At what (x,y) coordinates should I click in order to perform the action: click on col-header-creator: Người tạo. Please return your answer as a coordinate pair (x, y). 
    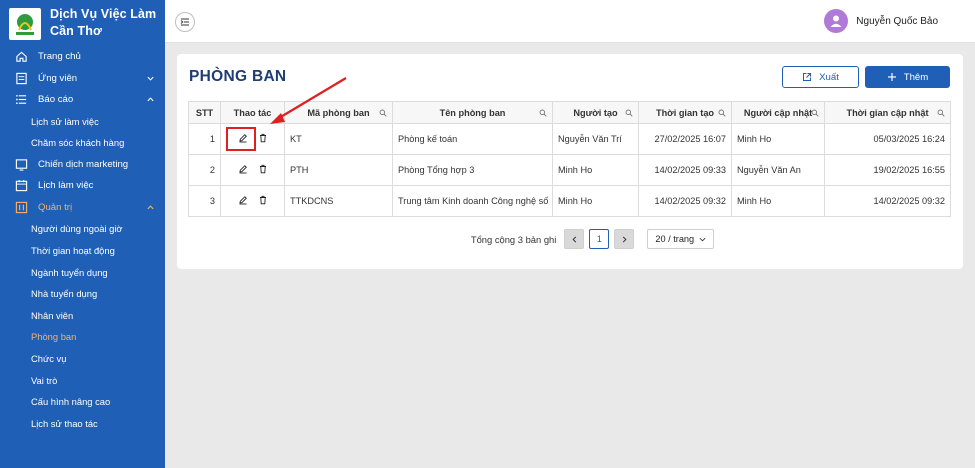
    Looking at the image, I should click on (595, 112).